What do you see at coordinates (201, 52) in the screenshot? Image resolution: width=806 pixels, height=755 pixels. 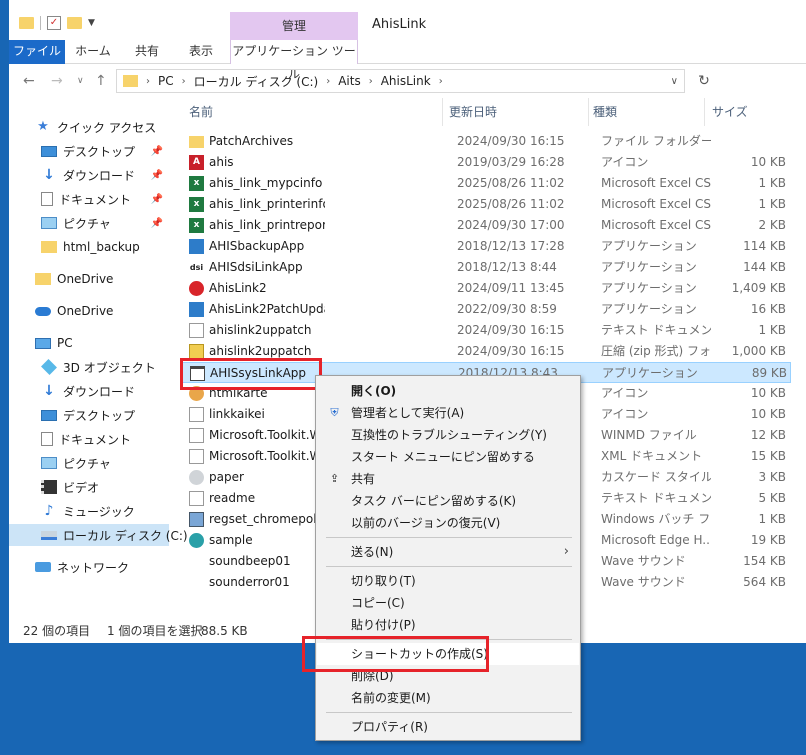 I see `tab-view: 表示` at bounding box center [201, 52].